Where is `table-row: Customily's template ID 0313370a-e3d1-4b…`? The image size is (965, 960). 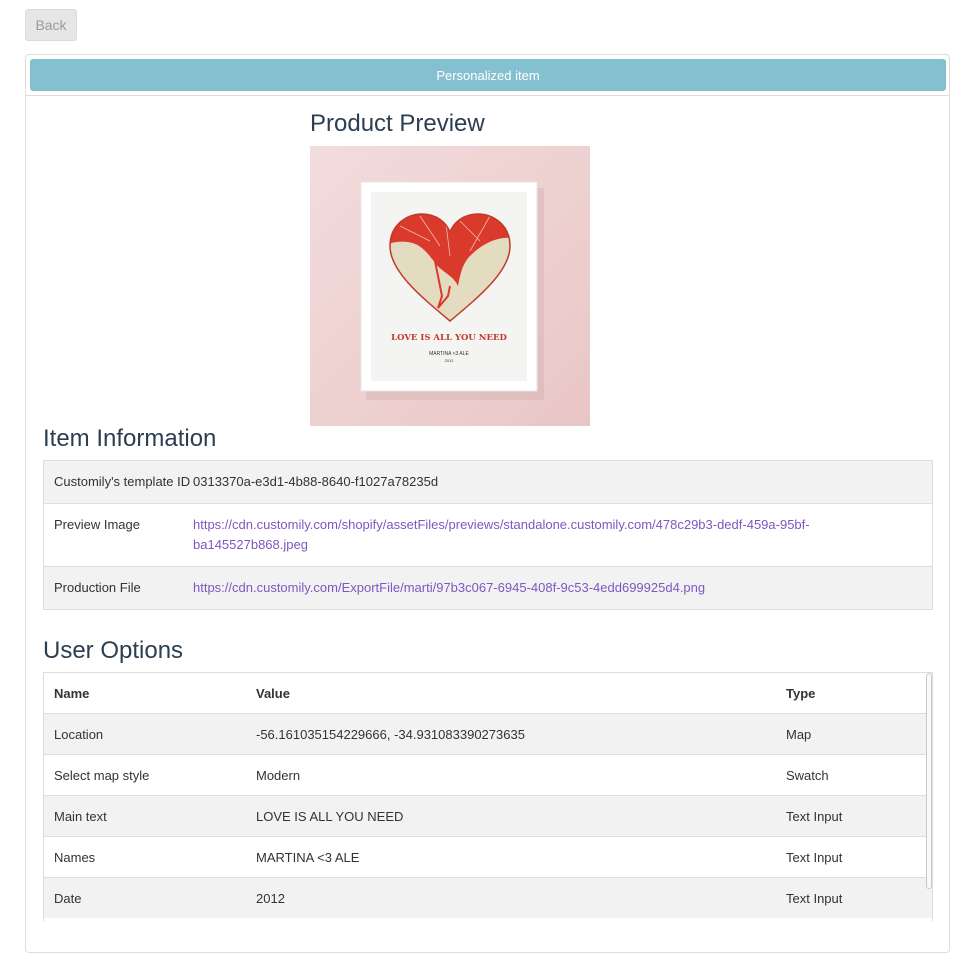 table-row: Customily's template ID 0313370a-e3d1-4b… is located at coordinates (488, 482).